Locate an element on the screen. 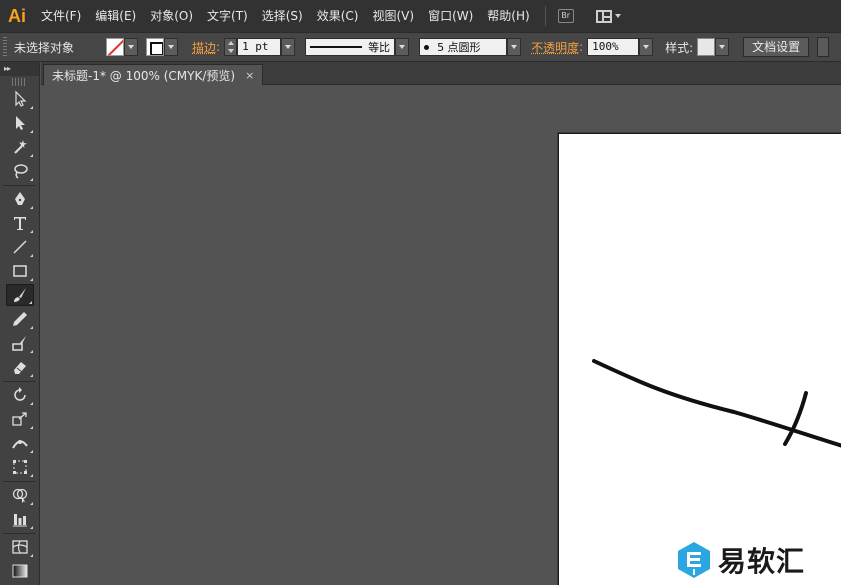  colon: : is located at coordinates (218, 47).